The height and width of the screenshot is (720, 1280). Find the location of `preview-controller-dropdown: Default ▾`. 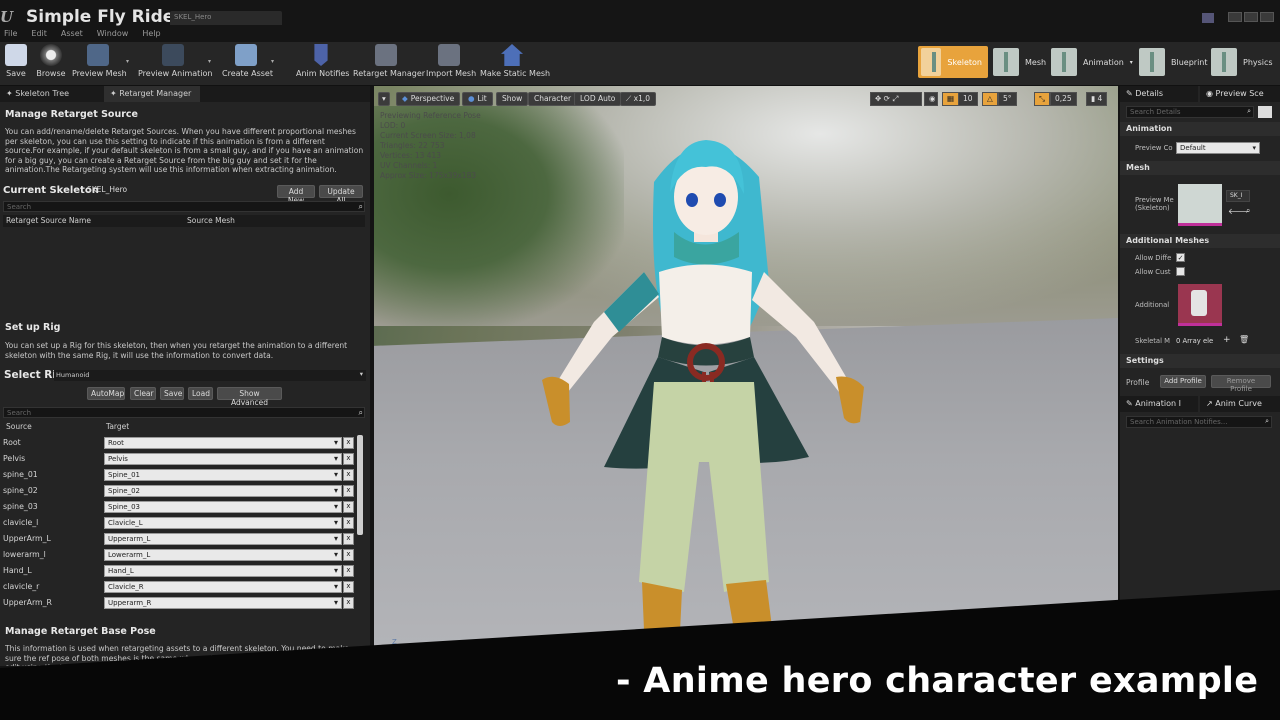

preview-controller-dropdown: Default ▾ is located at coordinates (1218, 148).